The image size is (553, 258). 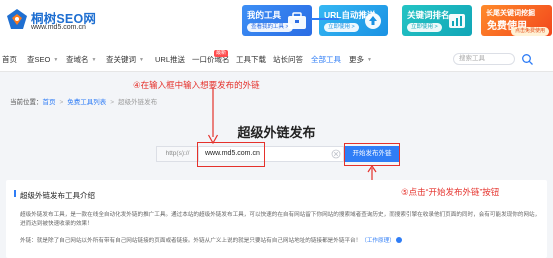 I want to click on breadcrumb-label: 当前位置：, so click(x=26, y=102).